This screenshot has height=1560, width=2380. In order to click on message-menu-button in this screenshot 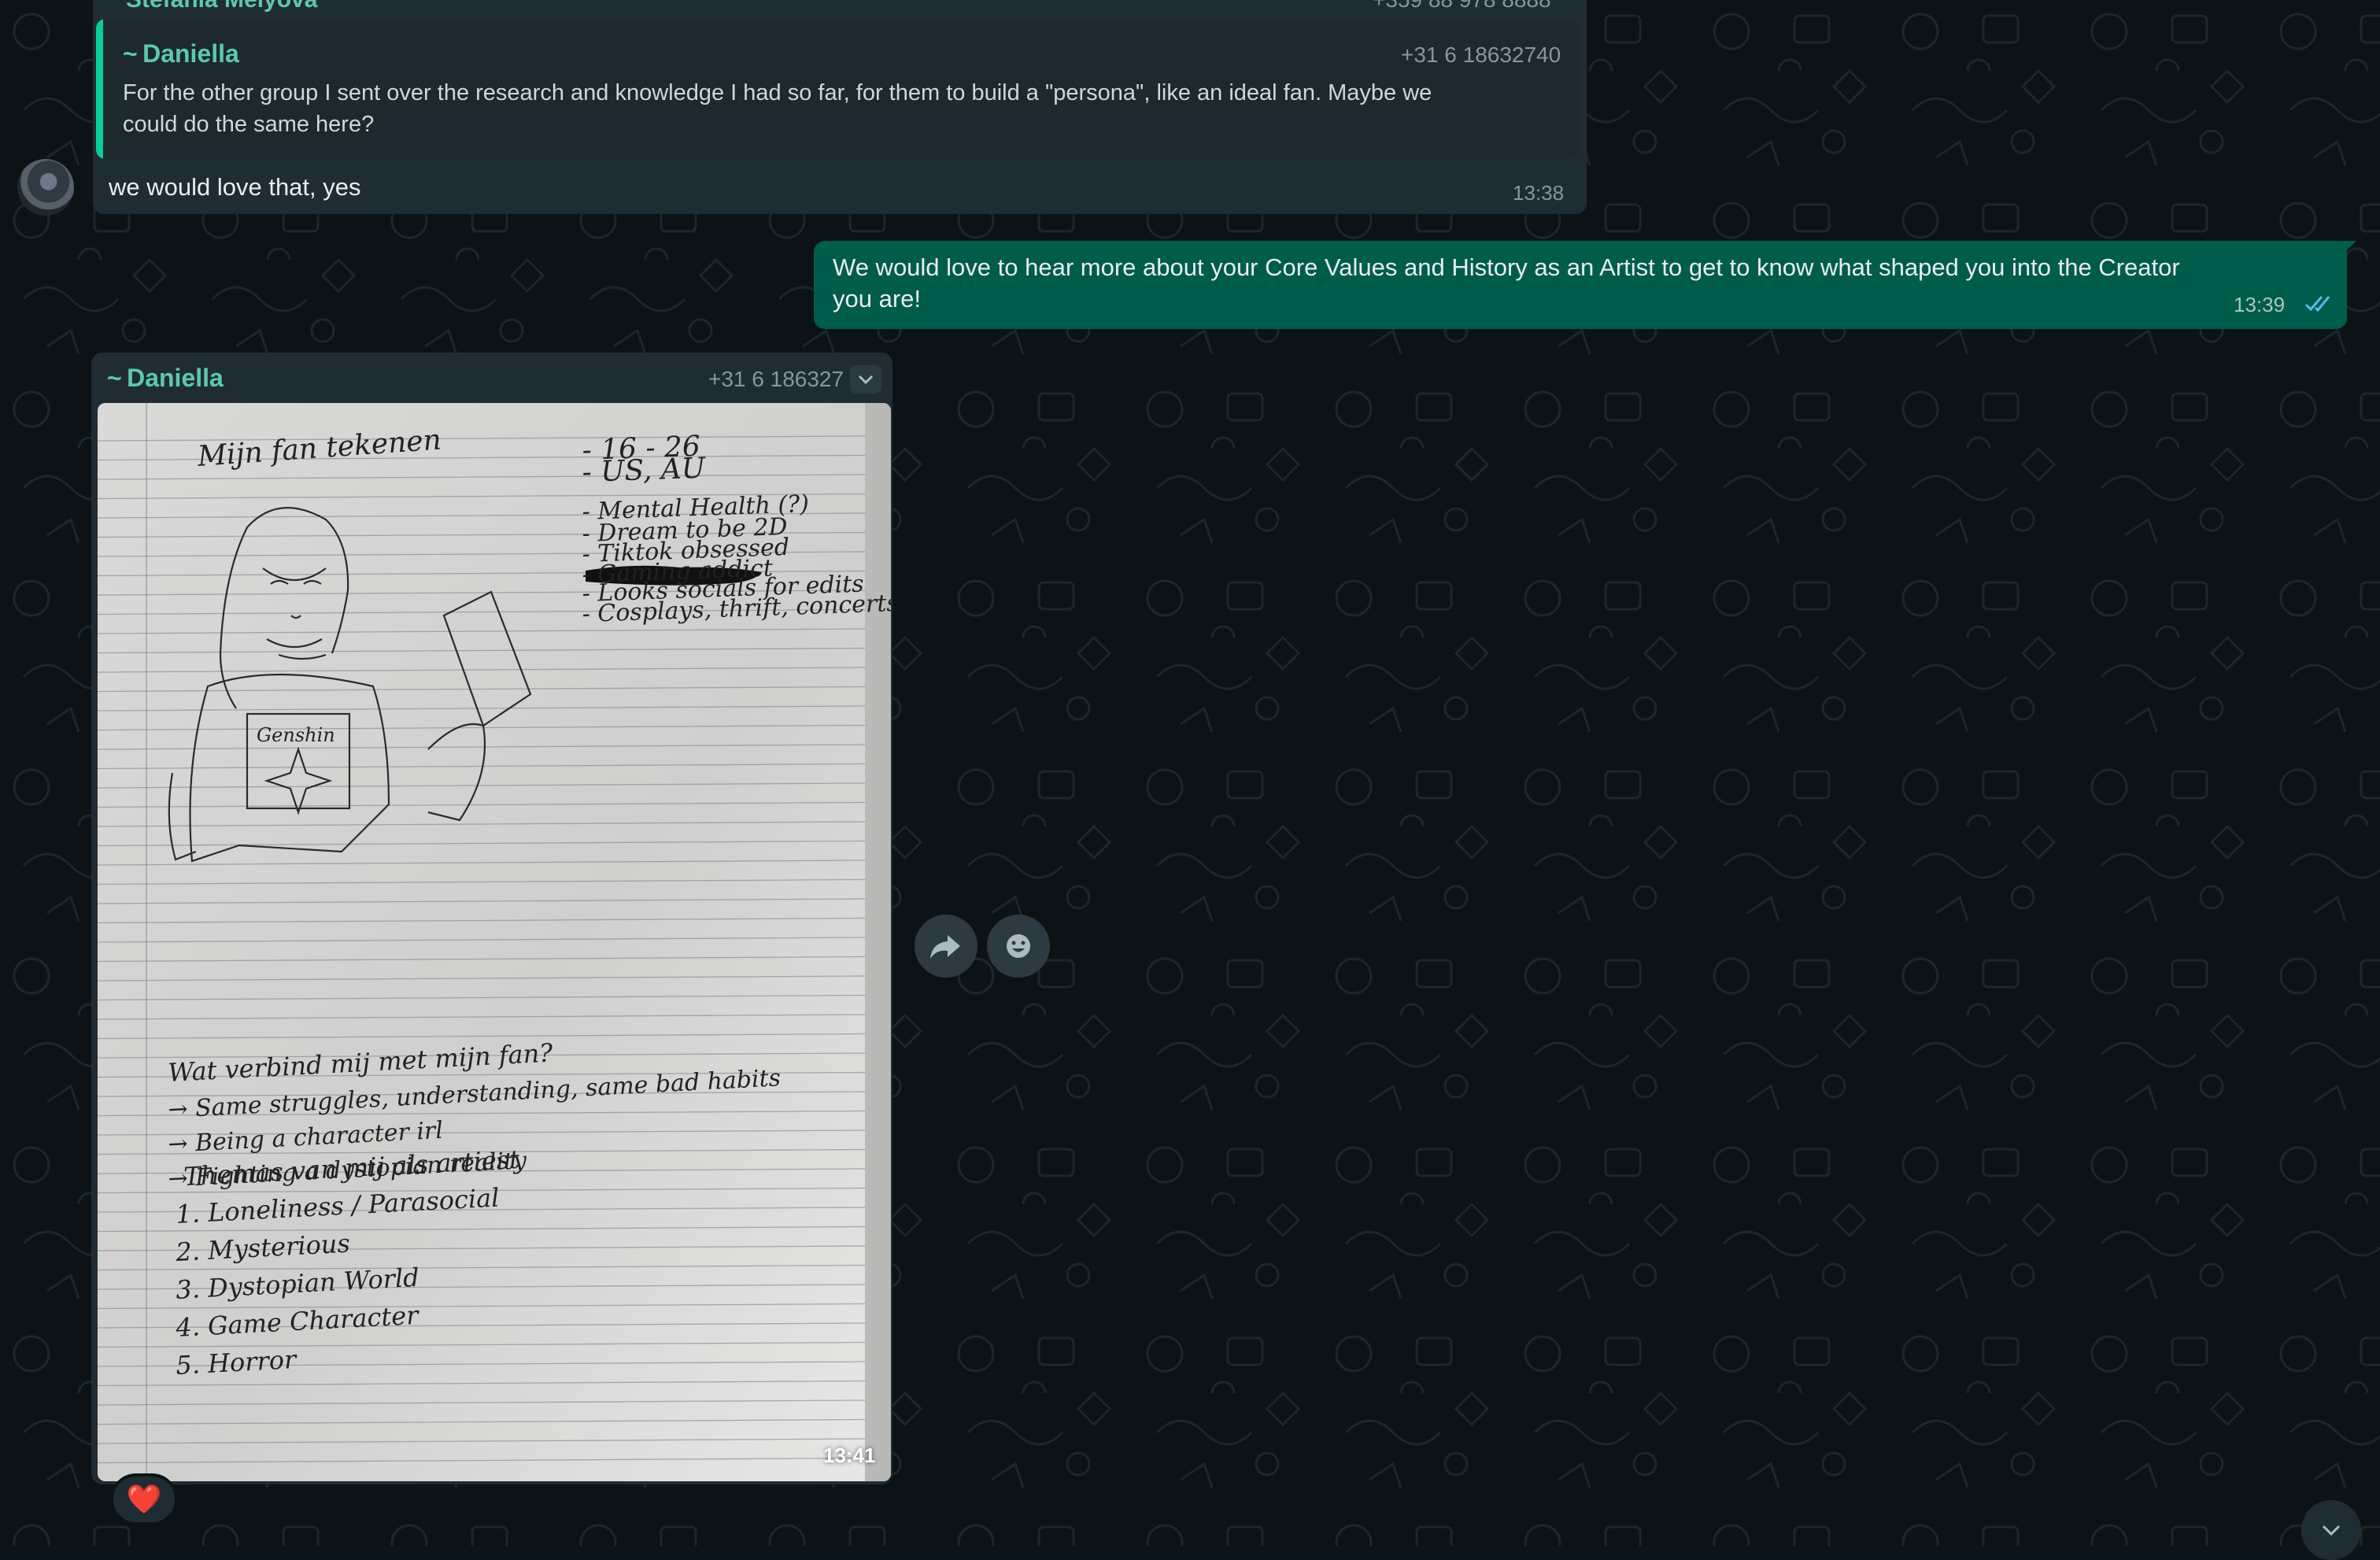, I will do `click(865, 379)`.